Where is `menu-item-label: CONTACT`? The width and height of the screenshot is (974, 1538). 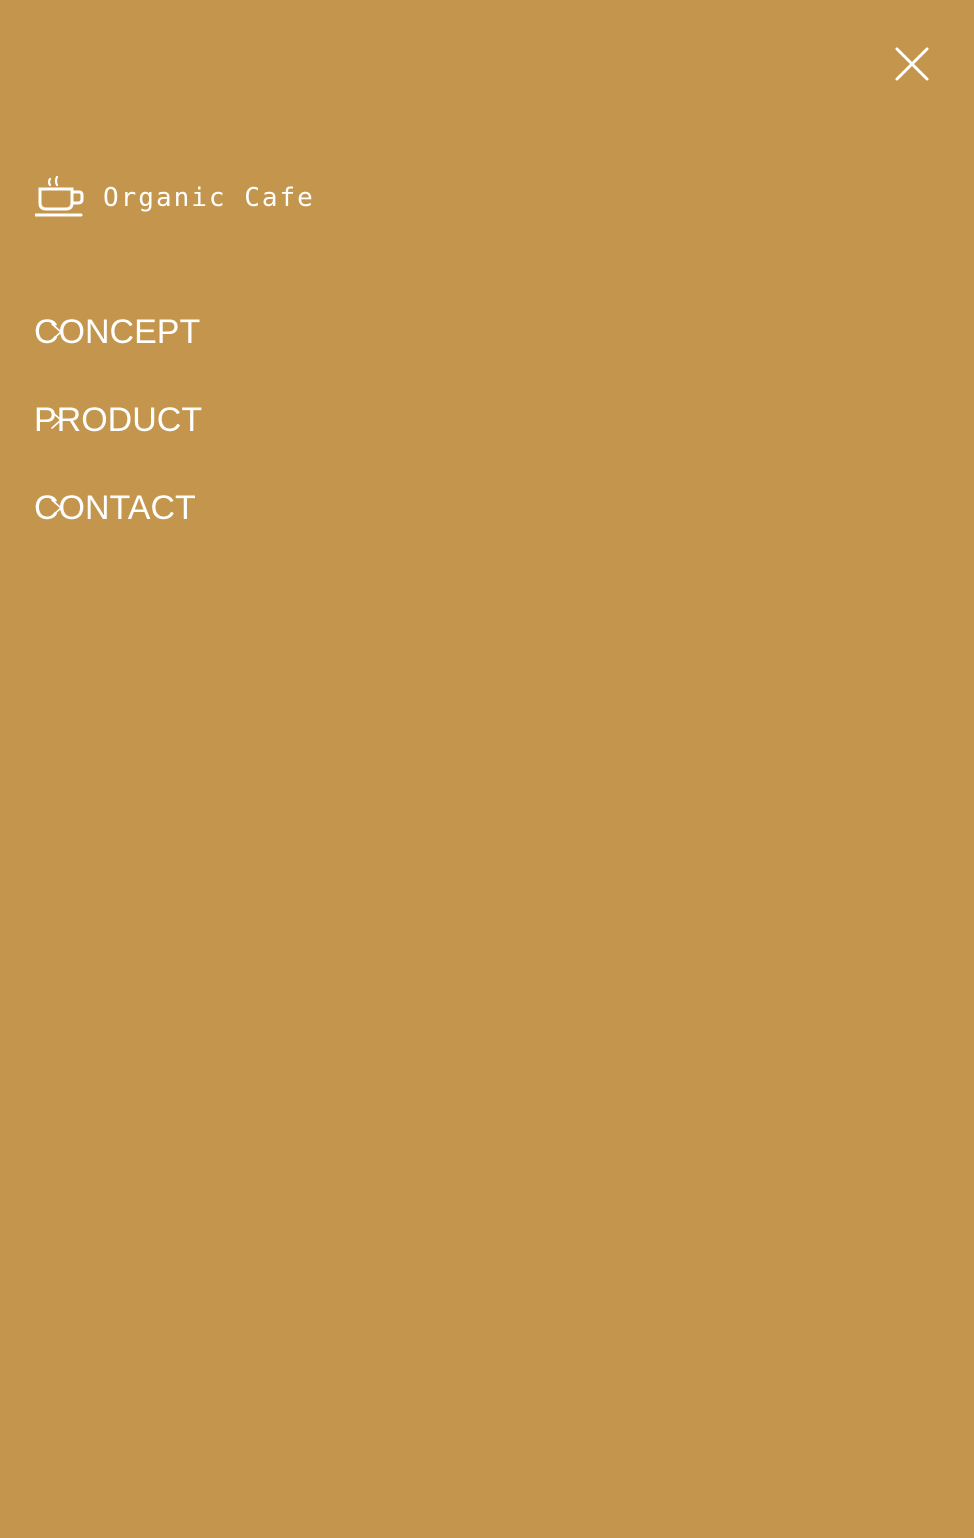 menu-item-label: CONTACT is located at coordinates (115, 508).